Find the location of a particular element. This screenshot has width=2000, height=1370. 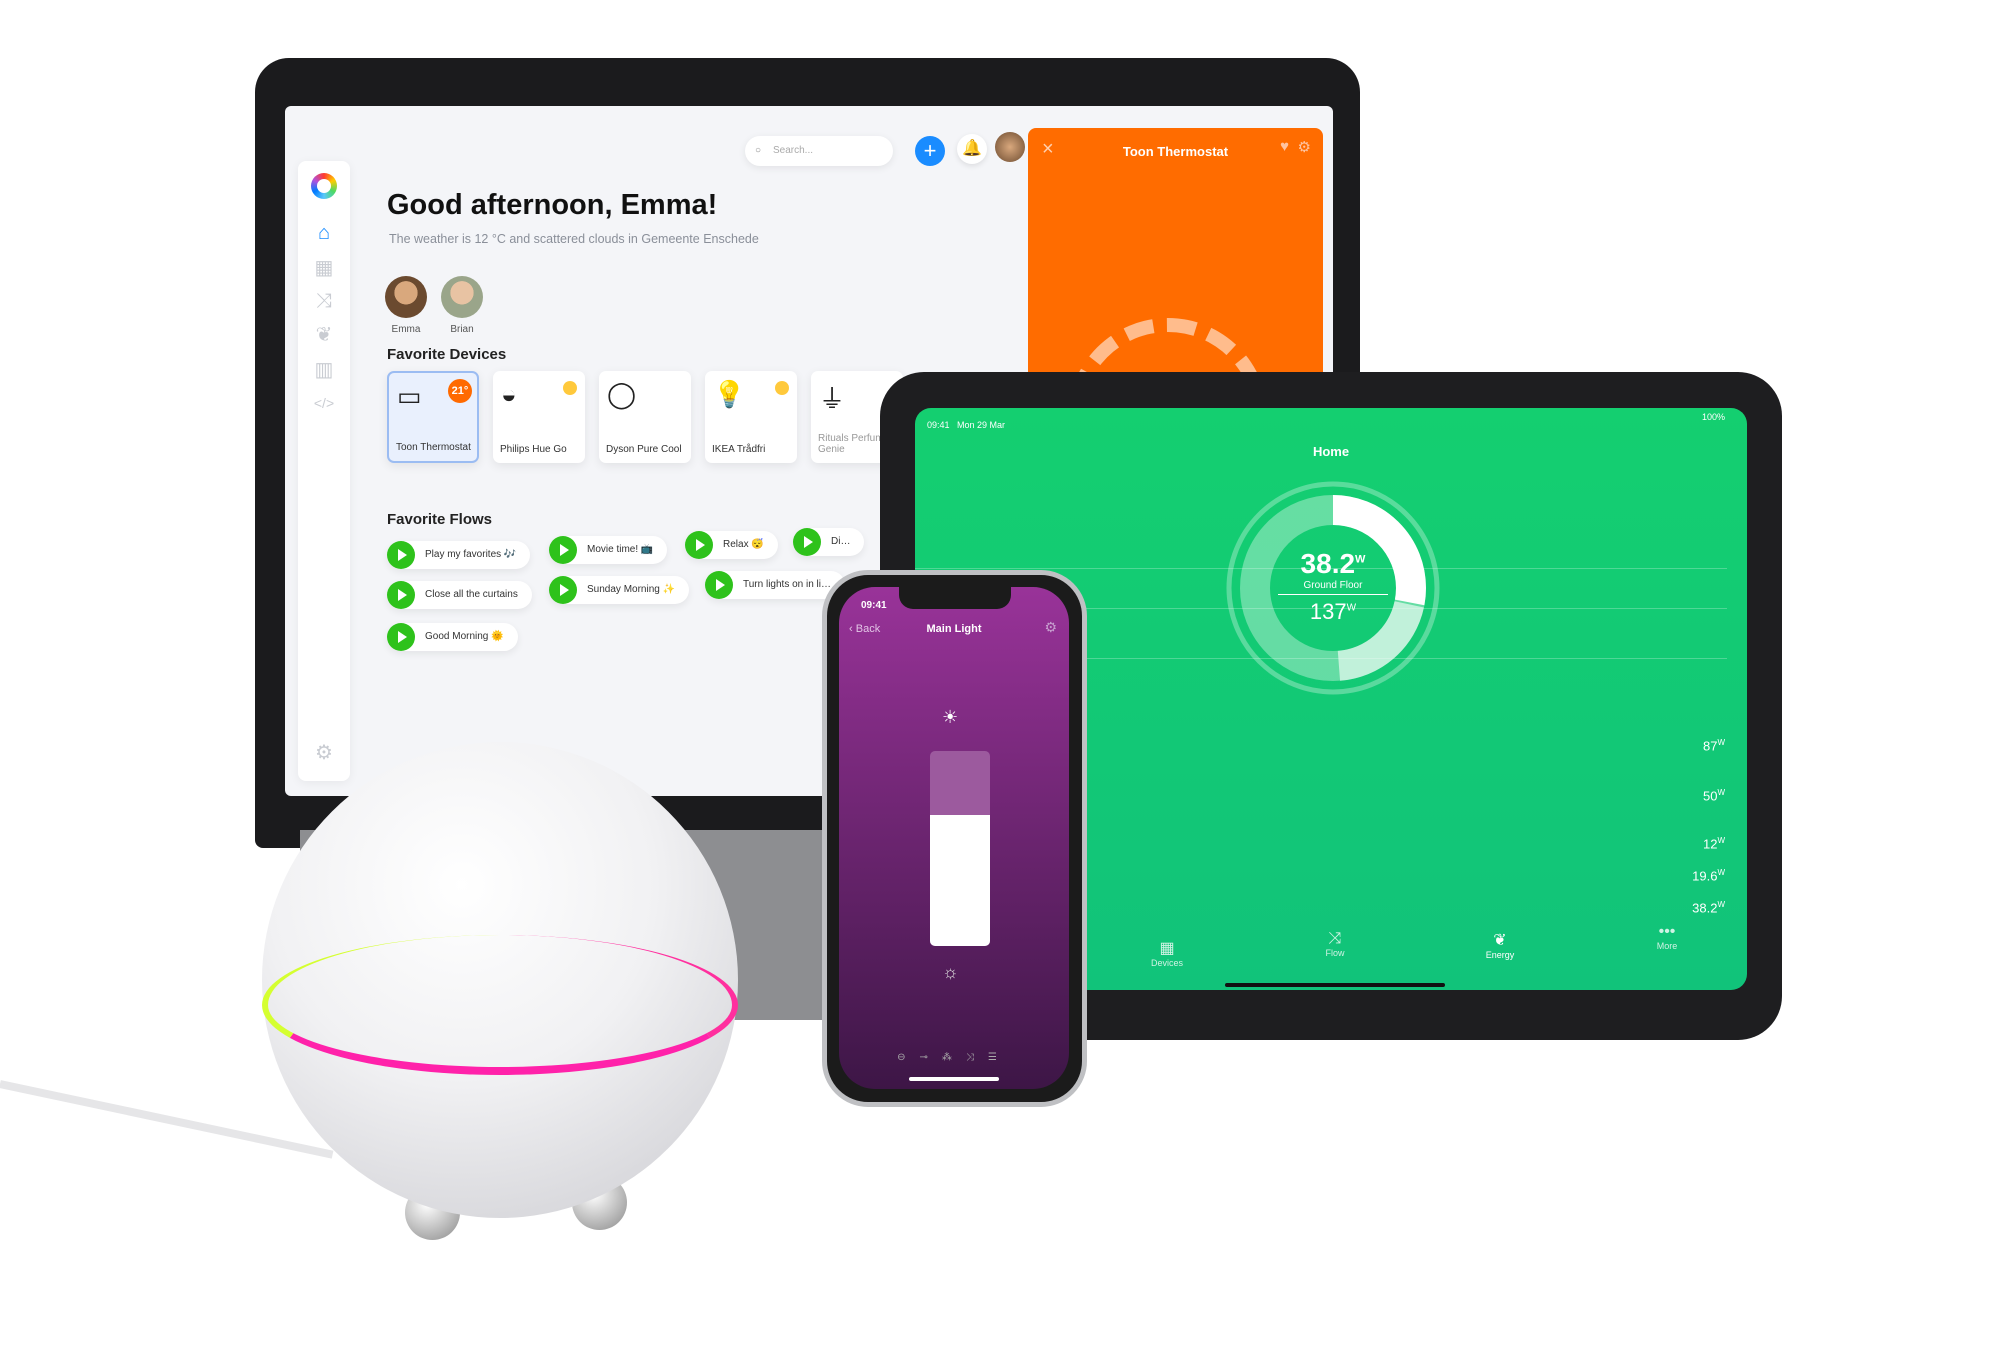

power-row-value: 12W is located at coordinates (1713, 844).